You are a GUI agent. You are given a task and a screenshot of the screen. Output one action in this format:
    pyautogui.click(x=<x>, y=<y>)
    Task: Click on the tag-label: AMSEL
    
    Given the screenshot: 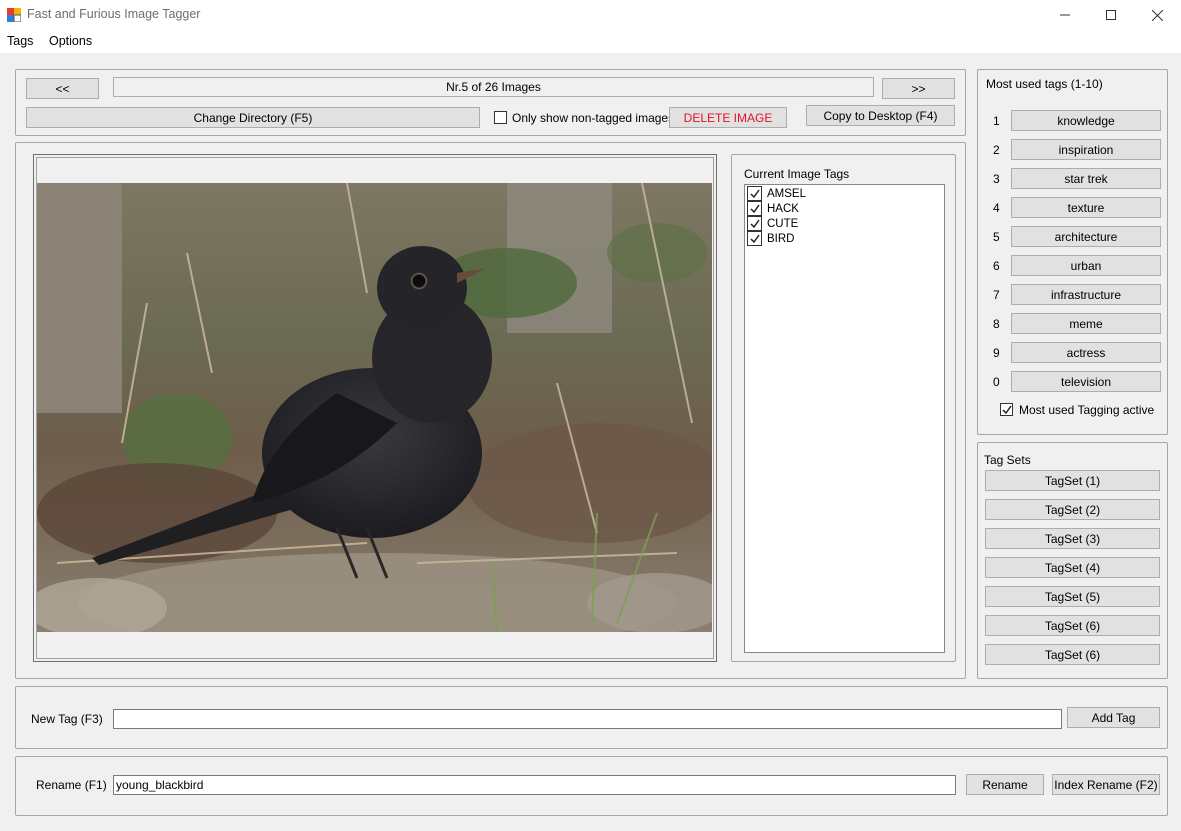 What is the action you would take?
    pyautogui.click(x=786, y=193)
    